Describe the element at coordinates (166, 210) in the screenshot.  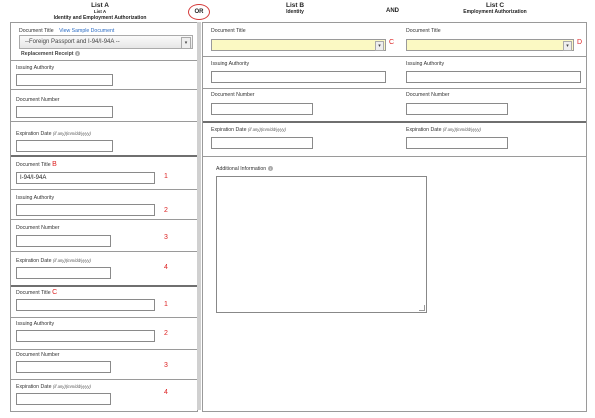
I see `marker-number-2: 2` at that location.